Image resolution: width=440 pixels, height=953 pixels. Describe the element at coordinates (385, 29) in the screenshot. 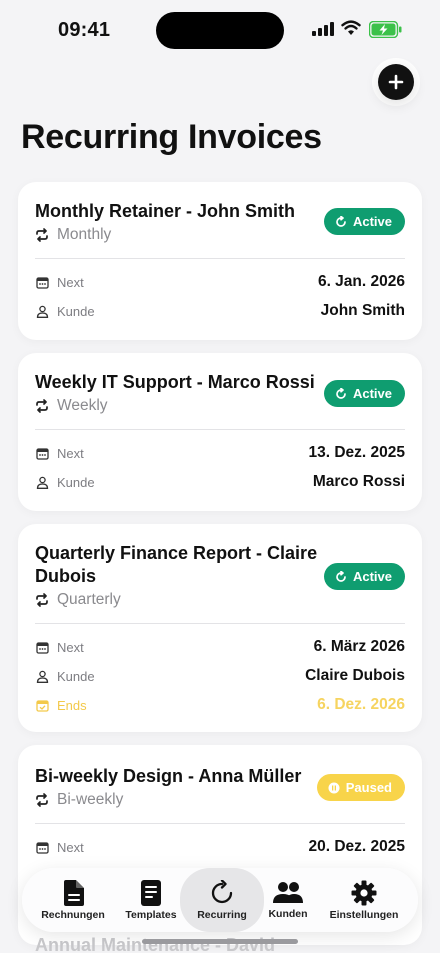

I see `battery-charging-icon` at that location.